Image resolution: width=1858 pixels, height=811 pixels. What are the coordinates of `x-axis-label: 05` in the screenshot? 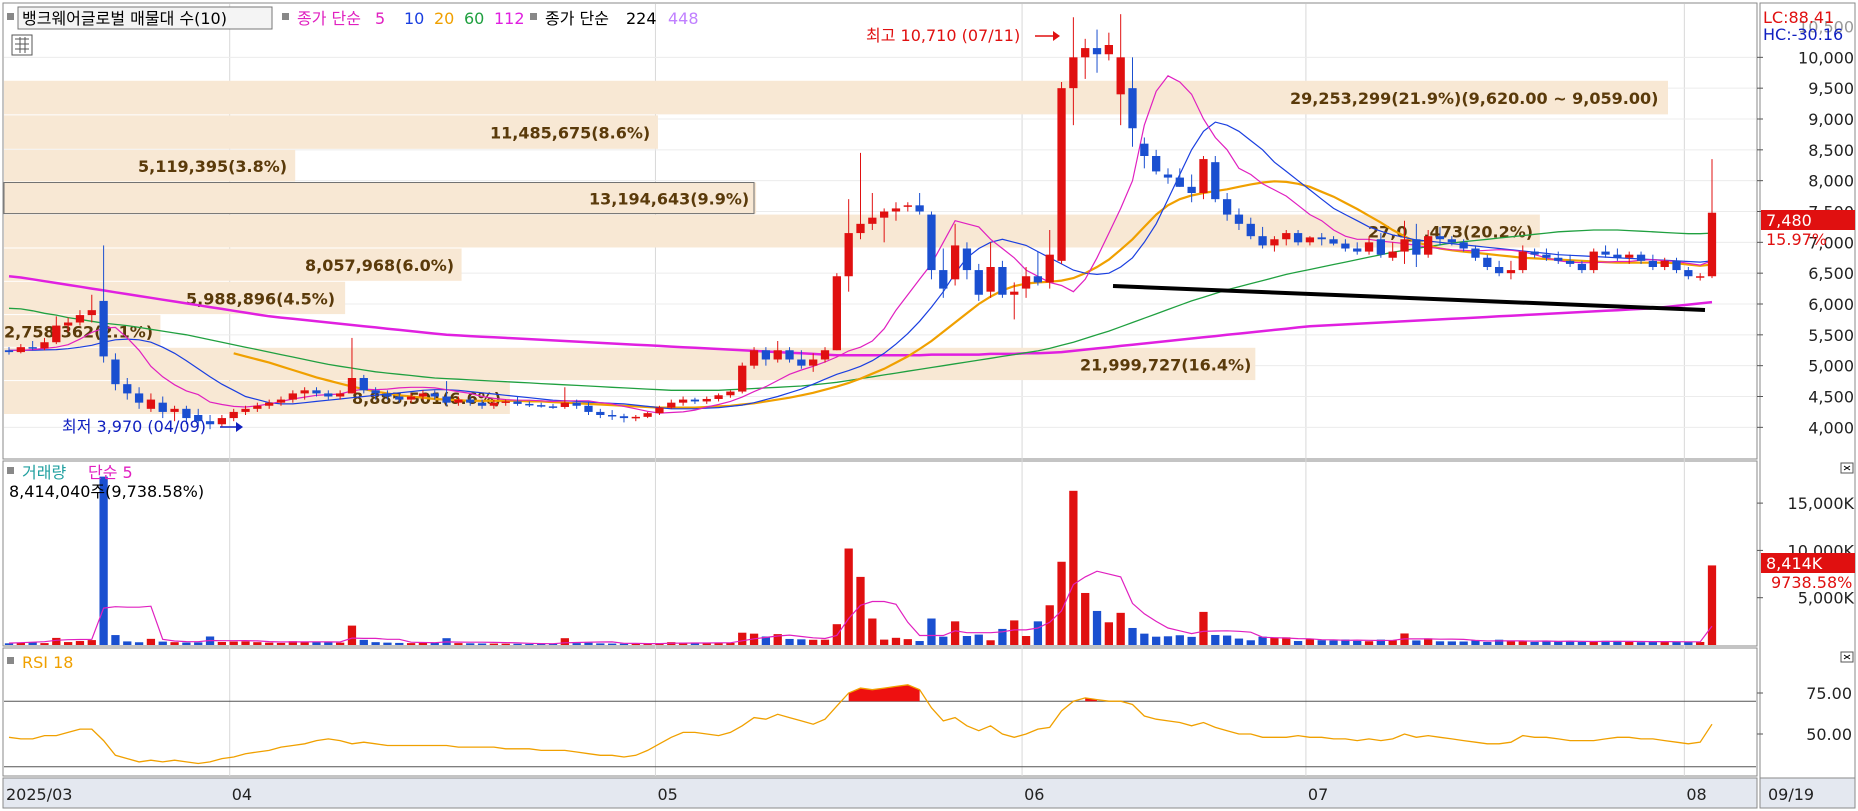 It's located at (667, 794).